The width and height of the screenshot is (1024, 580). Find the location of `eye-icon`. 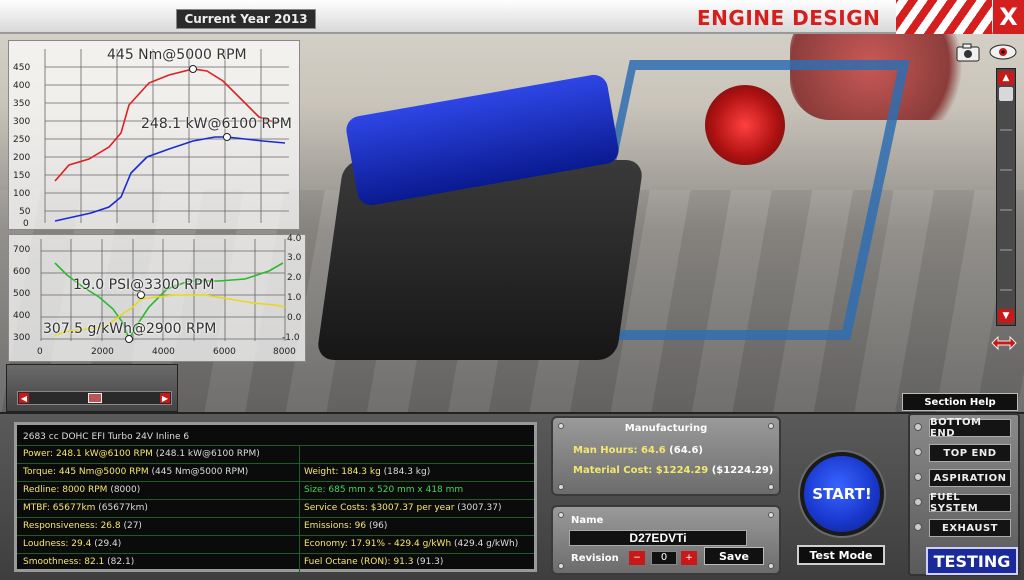

eye-icon is located at coordinates (1003, 52).